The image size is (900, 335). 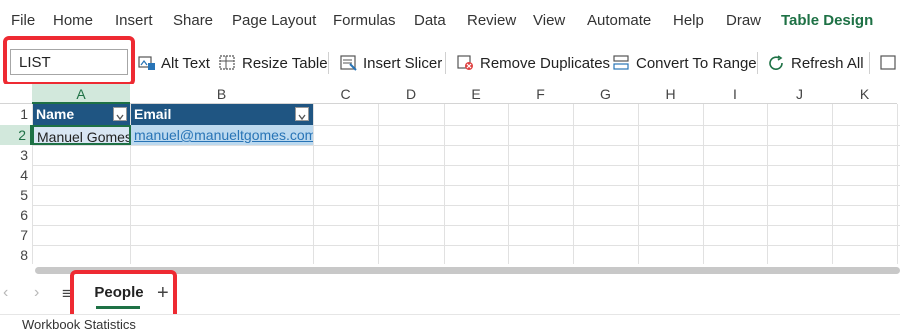 What do you see at coordinates (450, 324) in the screenshot?
I see `status-bar: Workbook Statistics` at bounding box center [450, 324].